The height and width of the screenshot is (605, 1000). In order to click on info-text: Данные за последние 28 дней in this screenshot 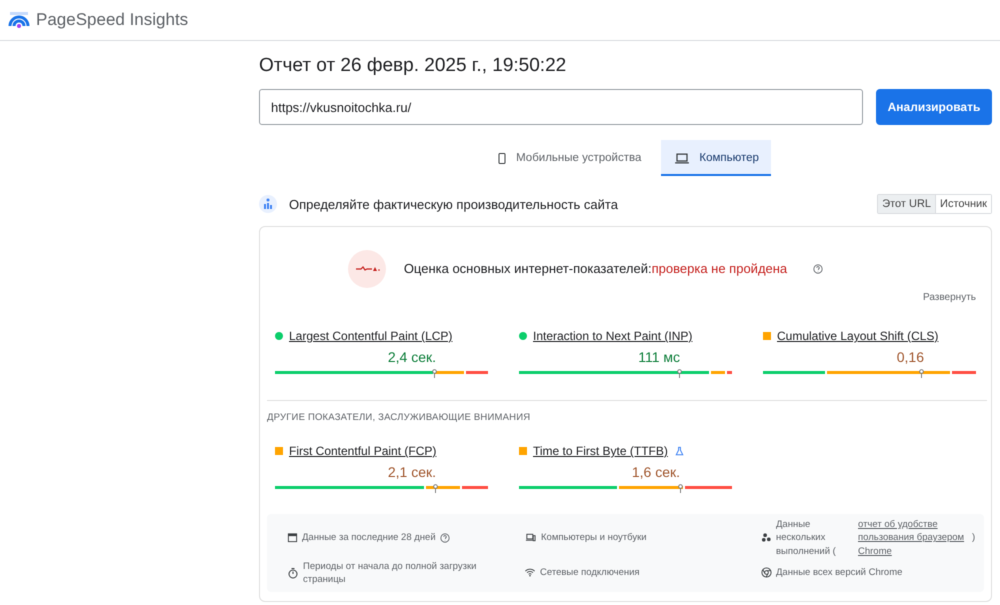, I will do `click(369, 538)`.